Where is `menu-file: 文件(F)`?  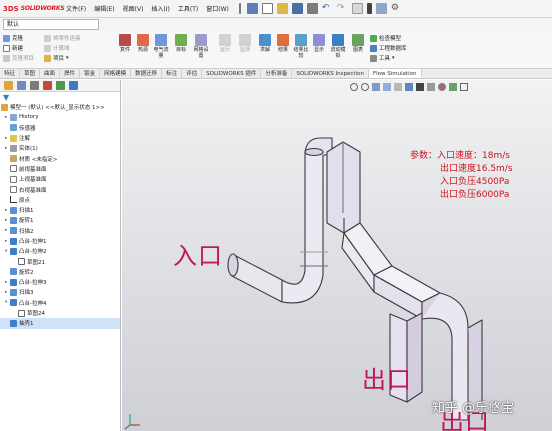 menu-file: 文件(F) is located at coordinates (76, 8).